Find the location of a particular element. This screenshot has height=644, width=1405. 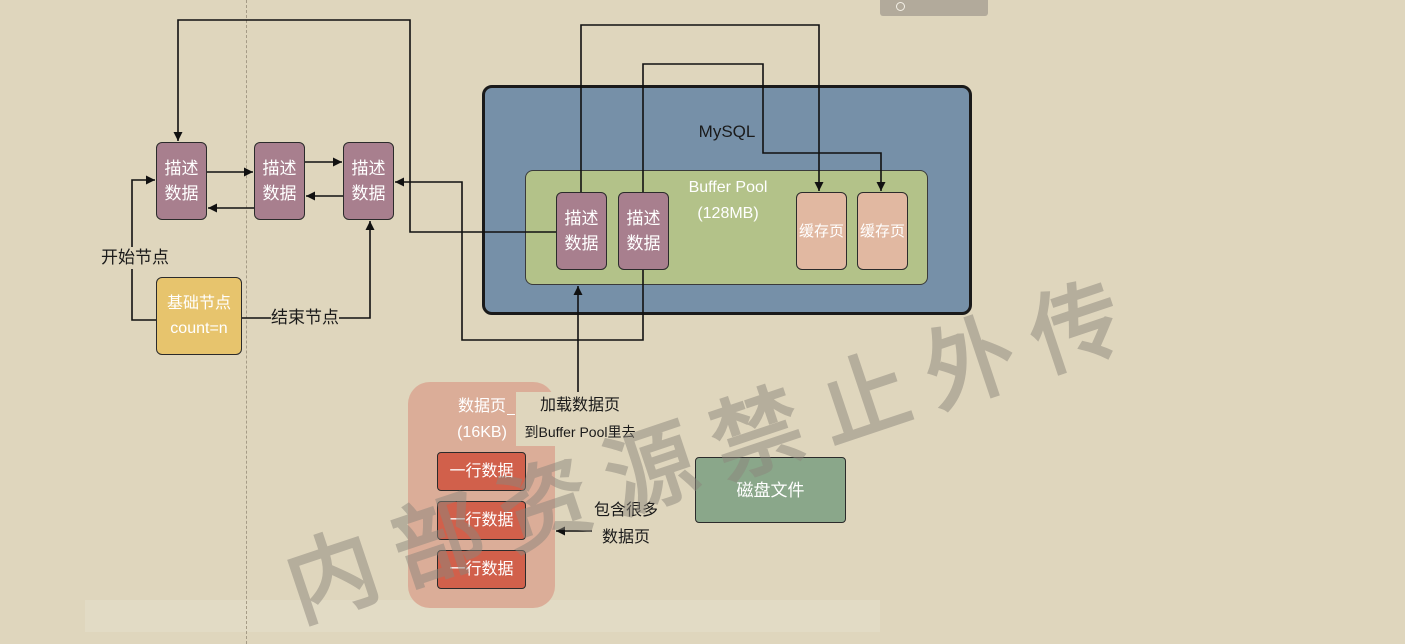

load-page-label-line1: 加载数据页 is located at coordinates (579, 405).